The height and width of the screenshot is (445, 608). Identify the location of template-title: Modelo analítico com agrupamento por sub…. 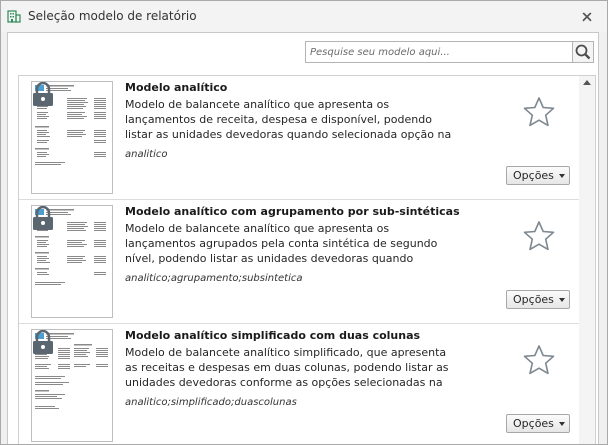
(292, 211).